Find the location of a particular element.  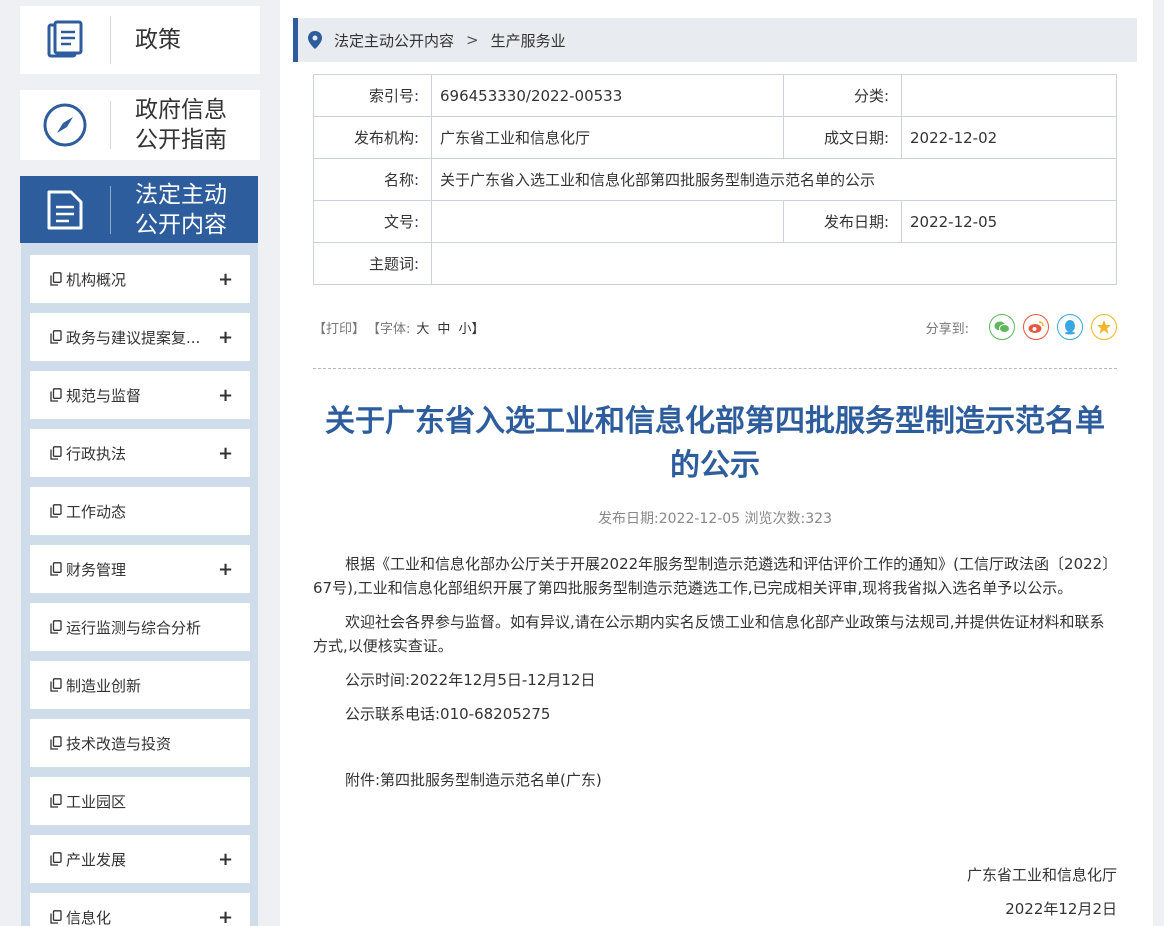

breadcrumb: 法定主动公开内容 > 生产服务业 is located at coordinates (715, 40).